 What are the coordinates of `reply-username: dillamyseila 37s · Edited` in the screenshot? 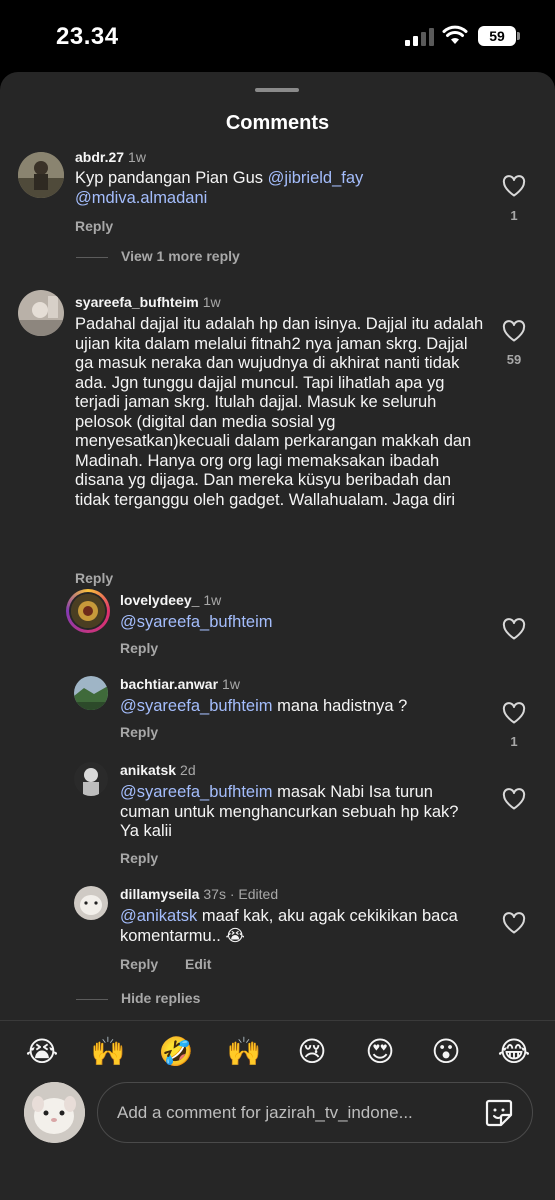 It's located at (199, 894).